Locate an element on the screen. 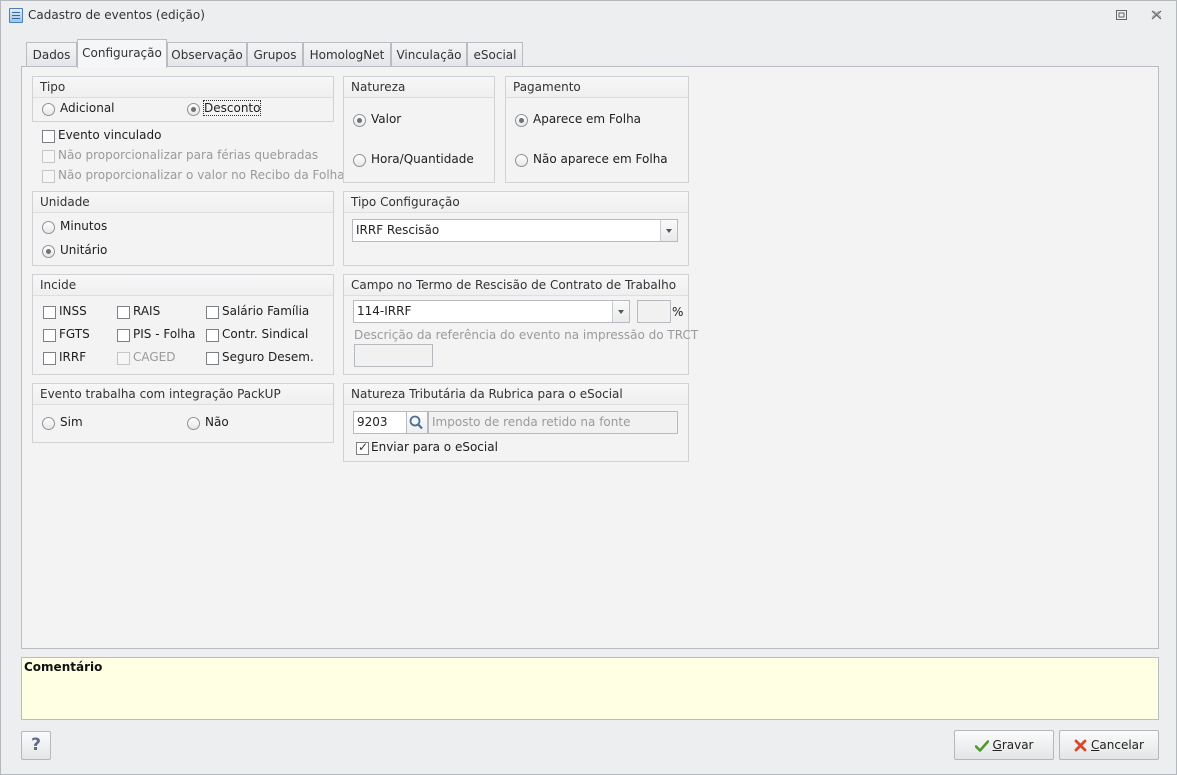 The width and height of the screenshot is (1177, 775). radio-minutos is located at coordinates (48, 227).